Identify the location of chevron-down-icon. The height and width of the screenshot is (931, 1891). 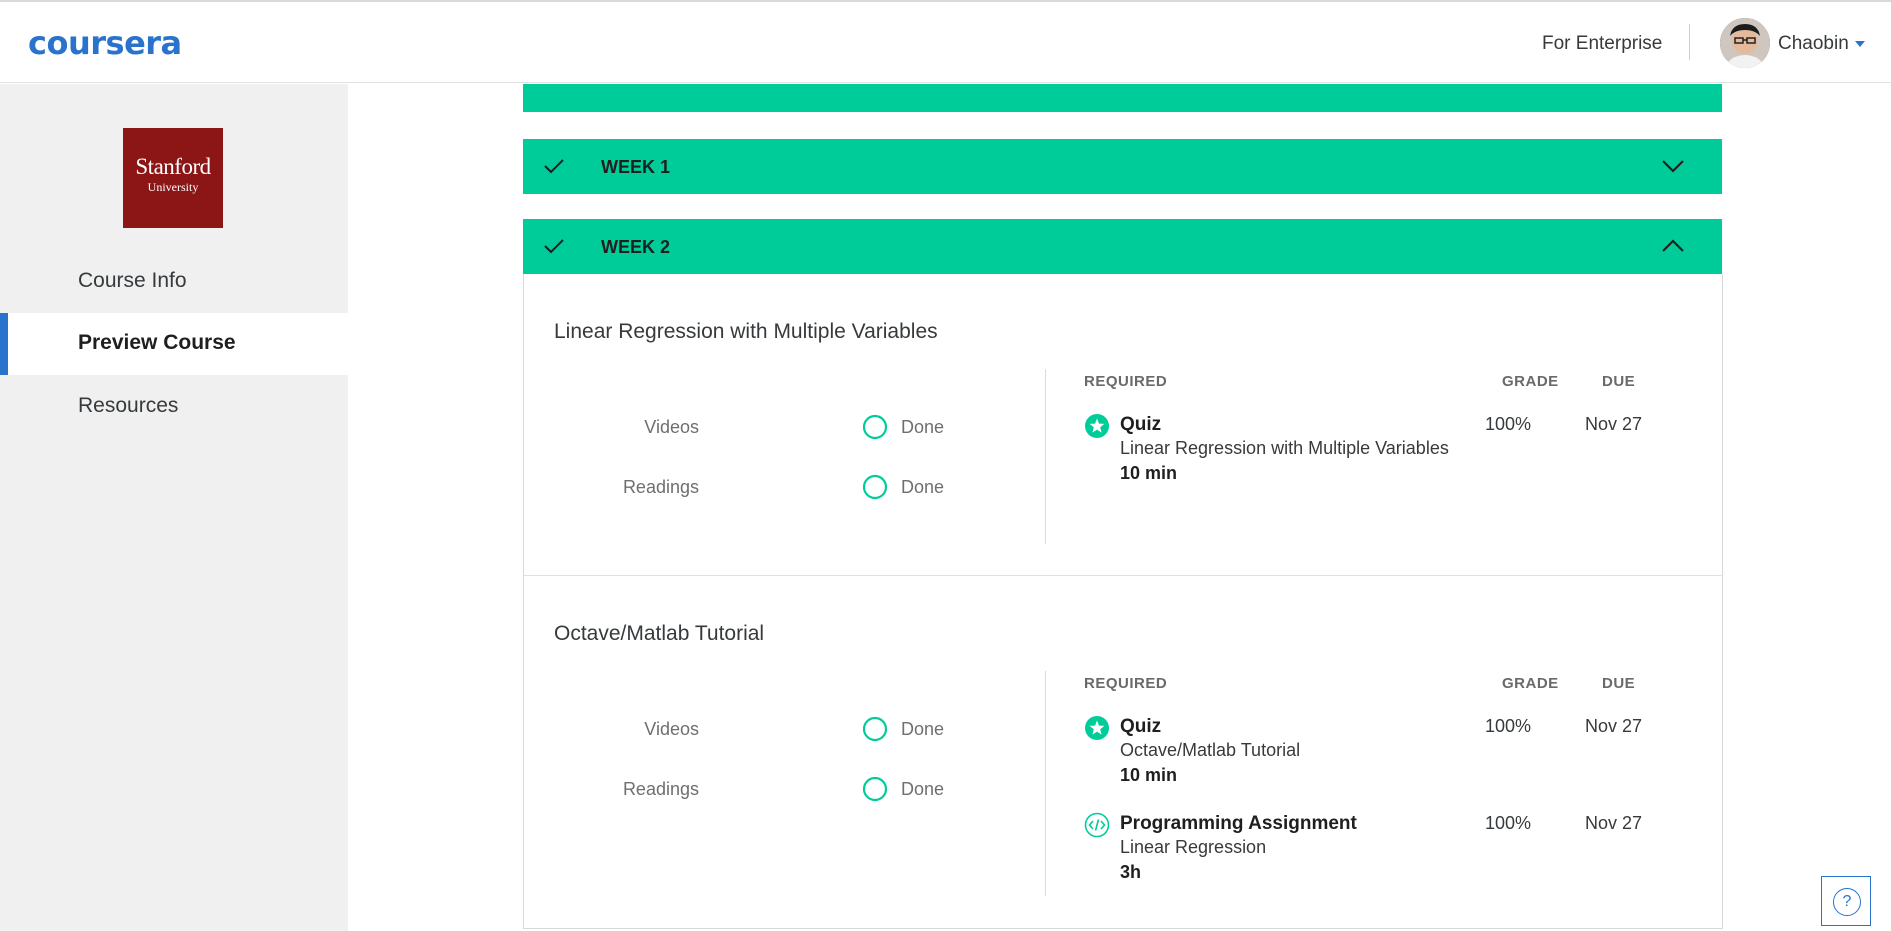
(1673, 166).